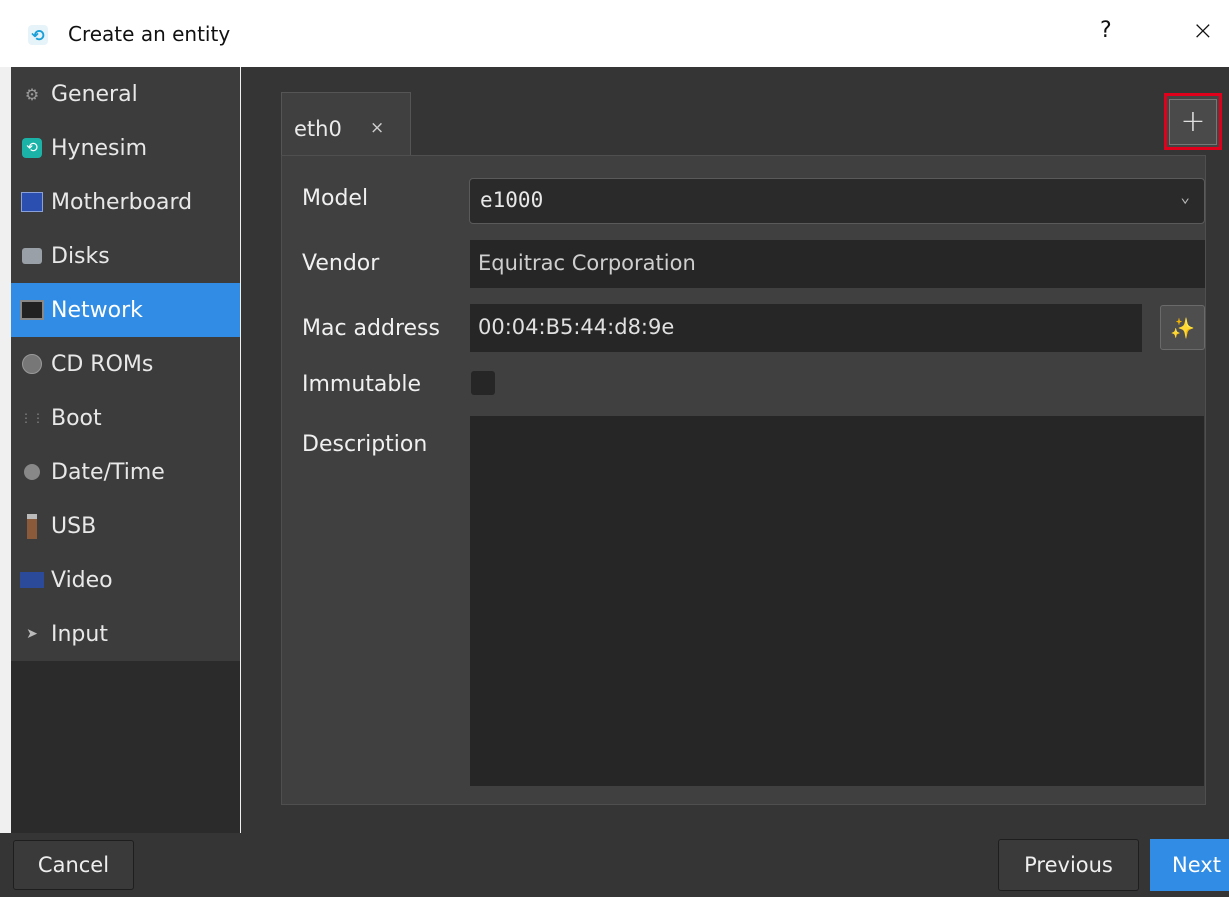 Image resolution: width=1229 pixels, height=897 pixels. What do you see at coordinates (108, 472) in the screenshot?
I see `sidebar-item-label: Date/Time` at bounding box center [108, 472].